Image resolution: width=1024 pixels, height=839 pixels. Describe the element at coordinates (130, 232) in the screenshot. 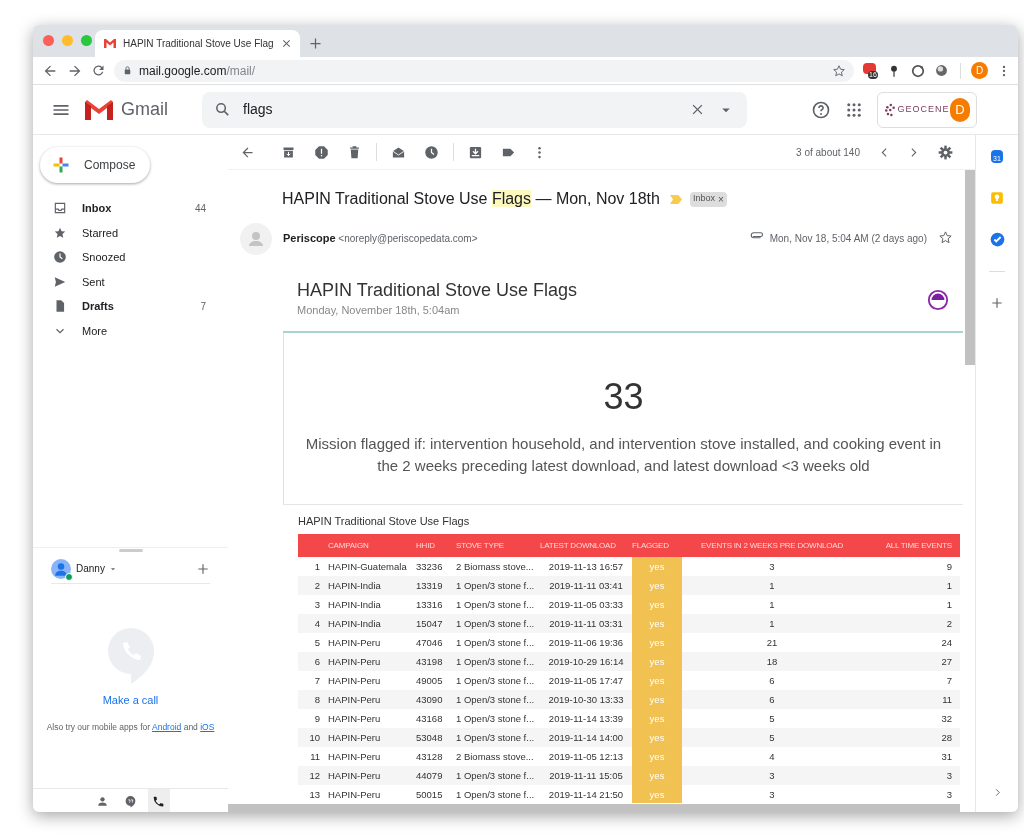

I see `nav-item: Starred` at that location.